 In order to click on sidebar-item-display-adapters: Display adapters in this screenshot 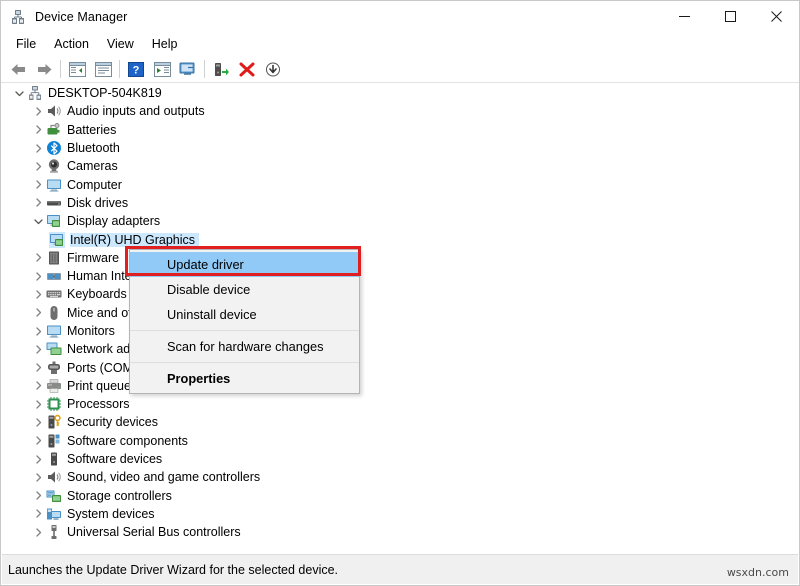, I will do `click(400, 221)`.